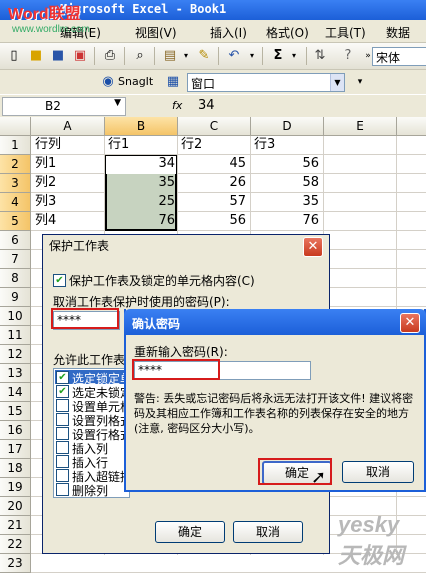 The width and height of the screenshot is (426, 573). I want to click on row-header: 12, so click(15, 354).